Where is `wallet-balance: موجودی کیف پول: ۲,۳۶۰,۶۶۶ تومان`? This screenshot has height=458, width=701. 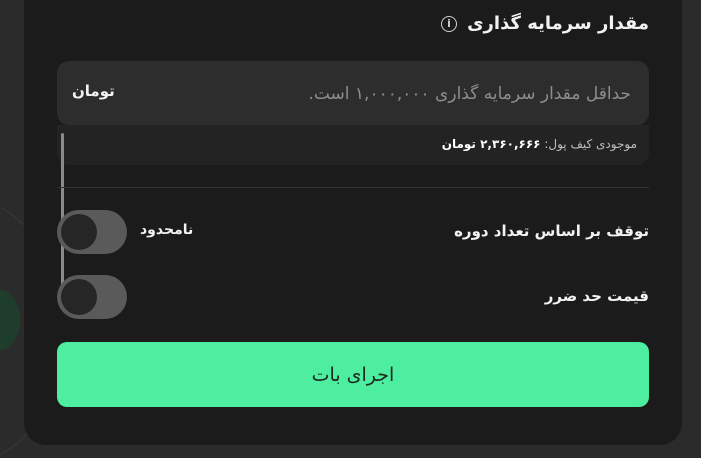
wallet-balance: موجودی کیف پول: ۲,۳۶۰,۶۶۶ تومان is located at coordinates (539, 144).